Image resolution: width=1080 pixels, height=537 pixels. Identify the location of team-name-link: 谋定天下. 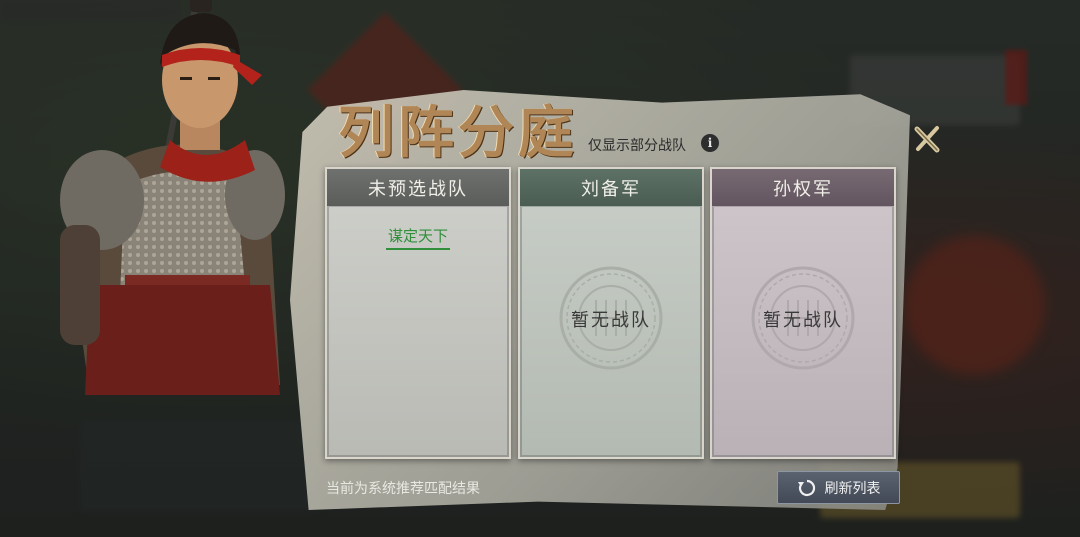
(417, 237).